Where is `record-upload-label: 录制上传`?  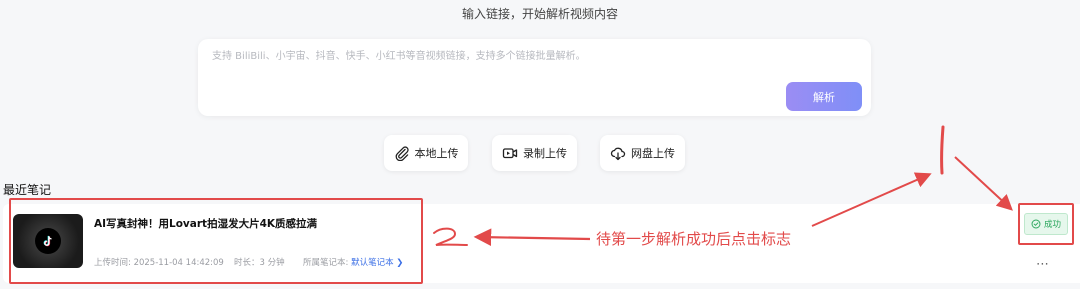 record-upload-label: 录制上传 is located at coordinates (545, 153).